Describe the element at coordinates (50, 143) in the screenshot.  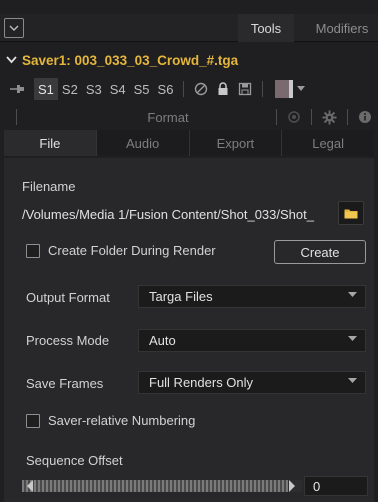
I see `tab-file: File` at that location.